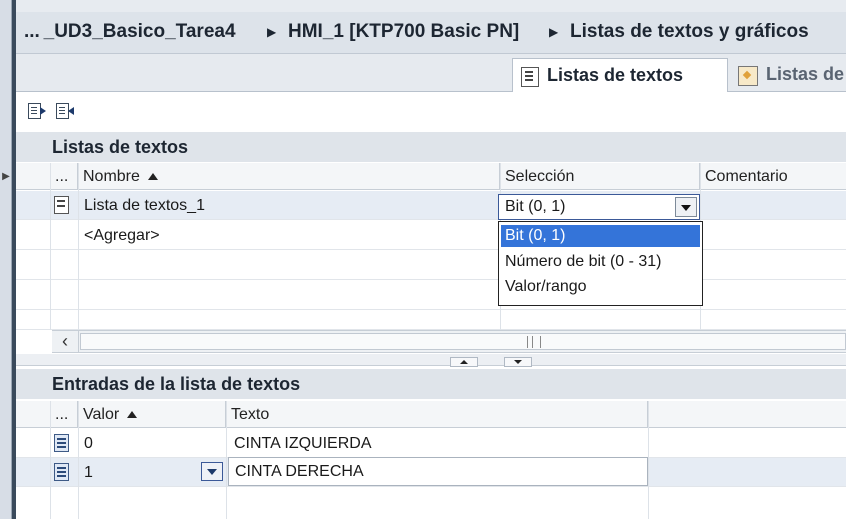  I want to click on breadcrumb-project: ... _UD3_Basico_Tarea4, so click(130, 32).